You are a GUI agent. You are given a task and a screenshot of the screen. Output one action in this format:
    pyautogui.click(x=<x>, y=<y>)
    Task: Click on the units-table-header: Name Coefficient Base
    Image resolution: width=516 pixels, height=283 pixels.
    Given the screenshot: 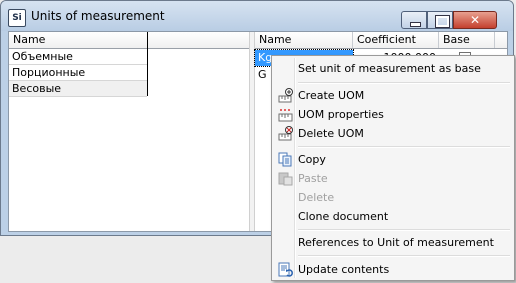 What is the action you would take?
    pyautogui.click(x=381, y=40)
    